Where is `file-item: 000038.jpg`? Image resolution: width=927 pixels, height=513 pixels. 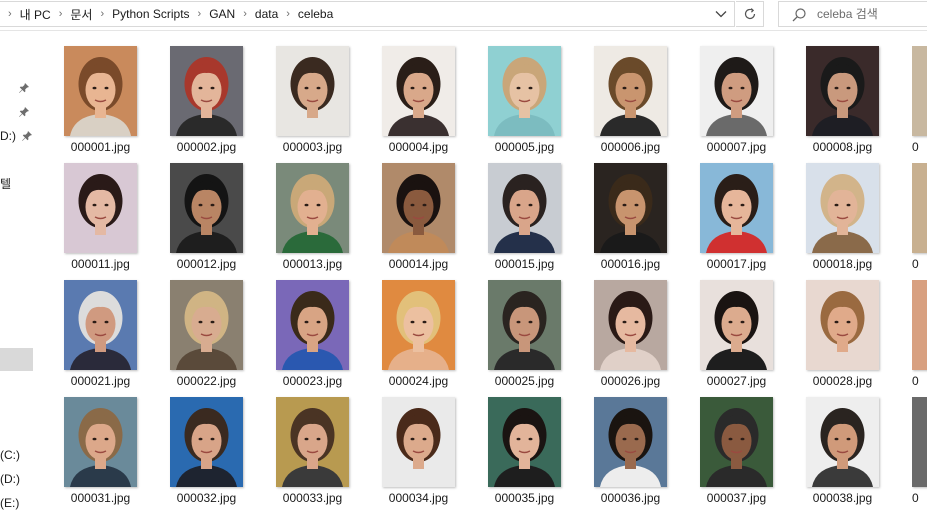 file-item: 000038.jpg is located at coordinates (859, 455).